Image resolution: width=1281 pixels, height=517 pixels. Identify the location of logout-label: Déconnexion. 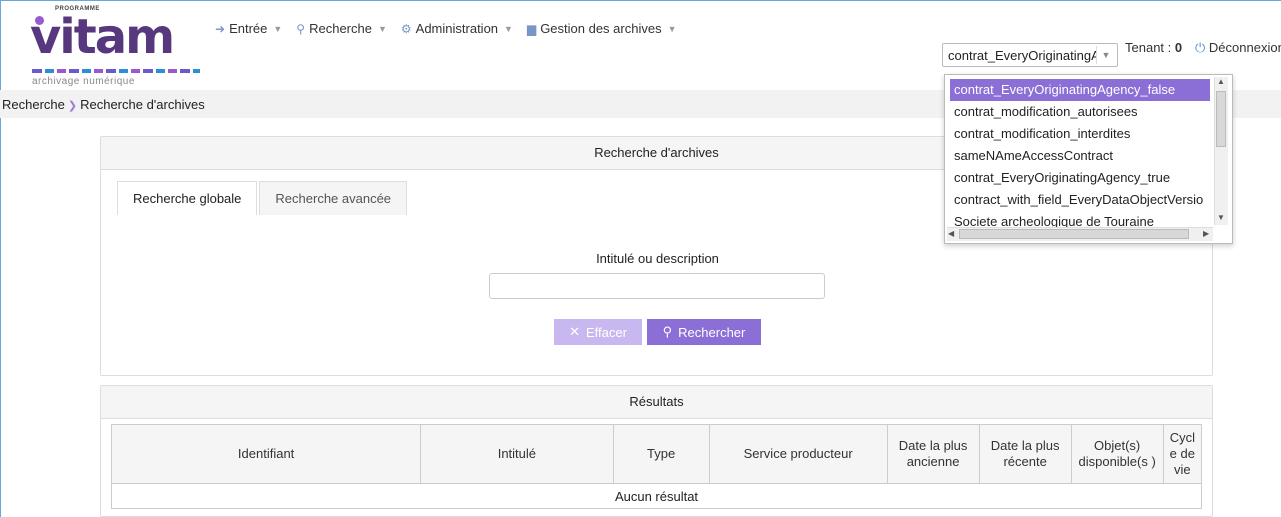
(1244, 47).